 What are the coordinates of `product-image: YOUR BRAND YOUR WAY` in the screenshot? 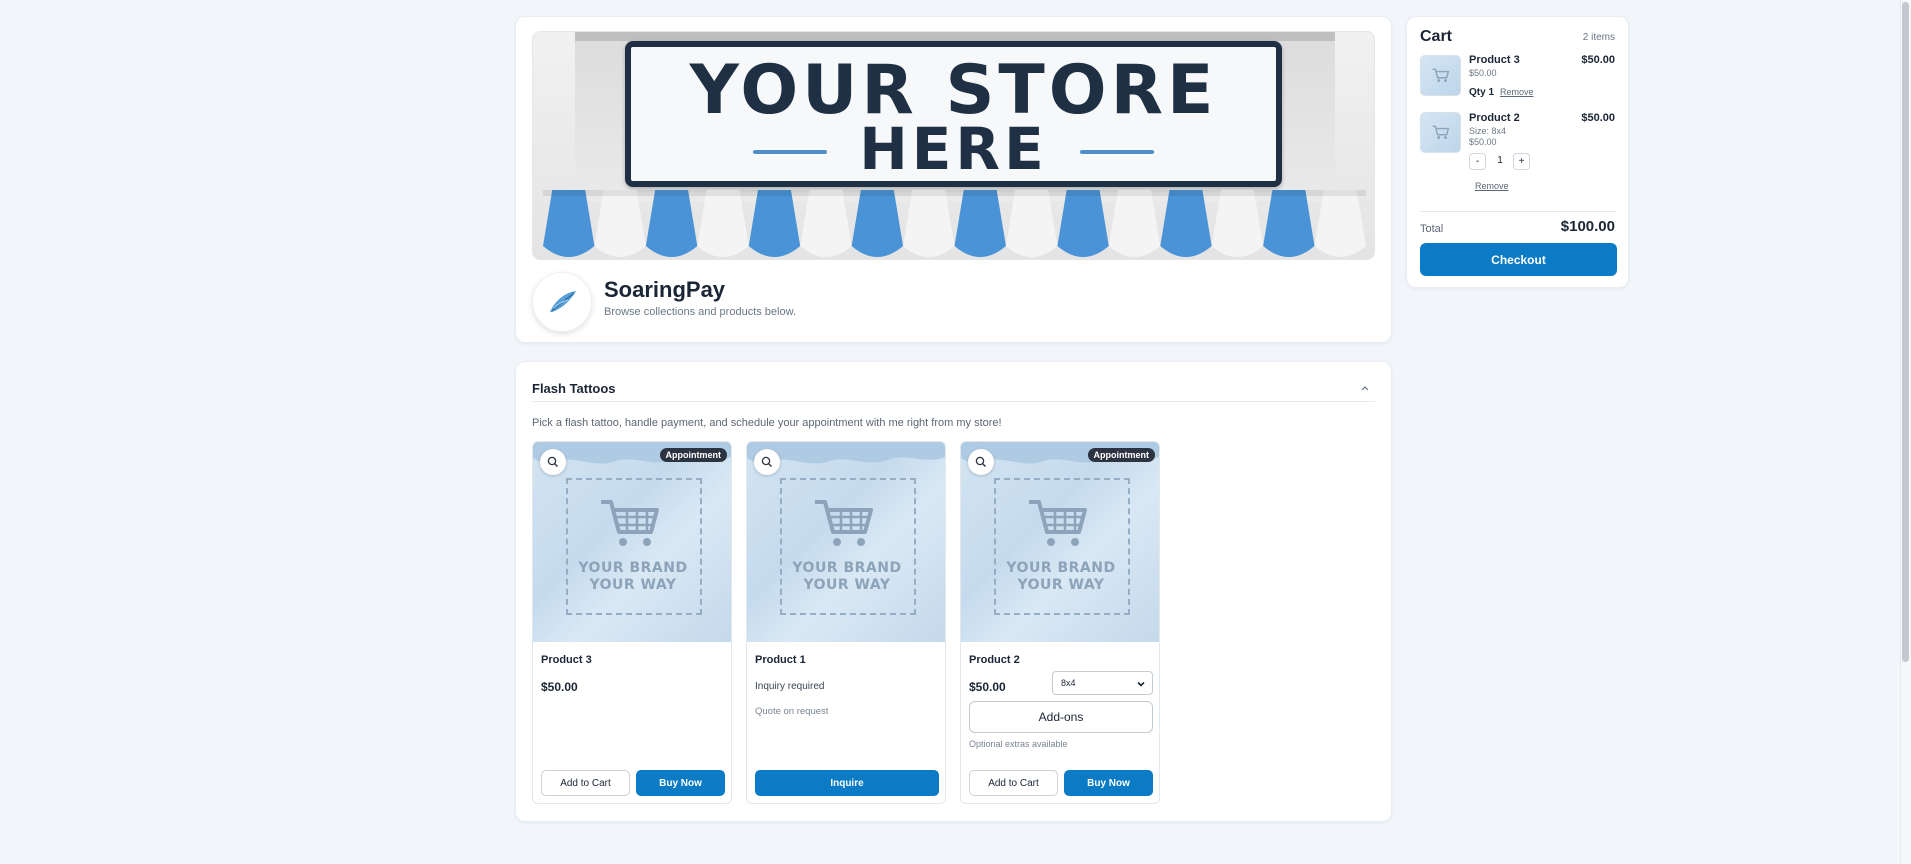 It's located at (846, 542).